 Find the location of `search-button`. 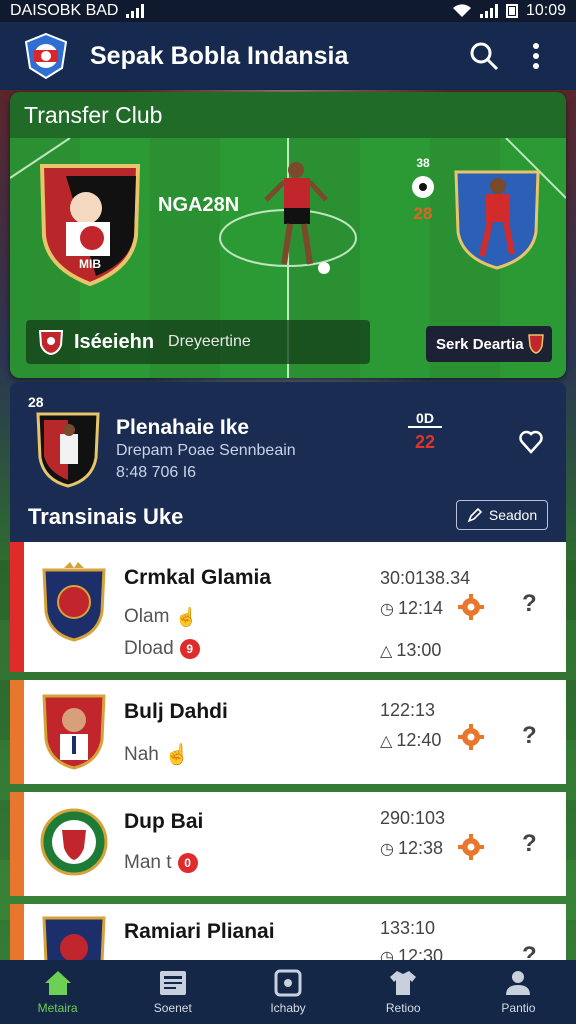

search-button is located at coordinates (484, 56).